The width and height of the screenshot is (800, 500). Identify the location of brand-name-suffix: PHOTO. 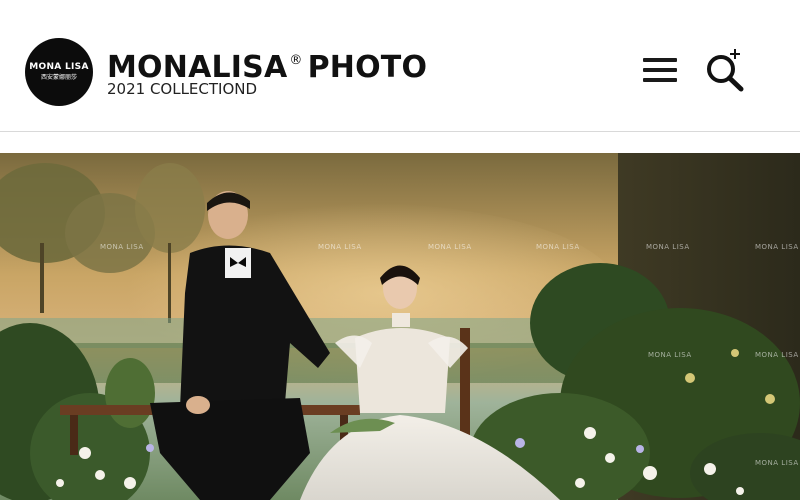
(367, 67).